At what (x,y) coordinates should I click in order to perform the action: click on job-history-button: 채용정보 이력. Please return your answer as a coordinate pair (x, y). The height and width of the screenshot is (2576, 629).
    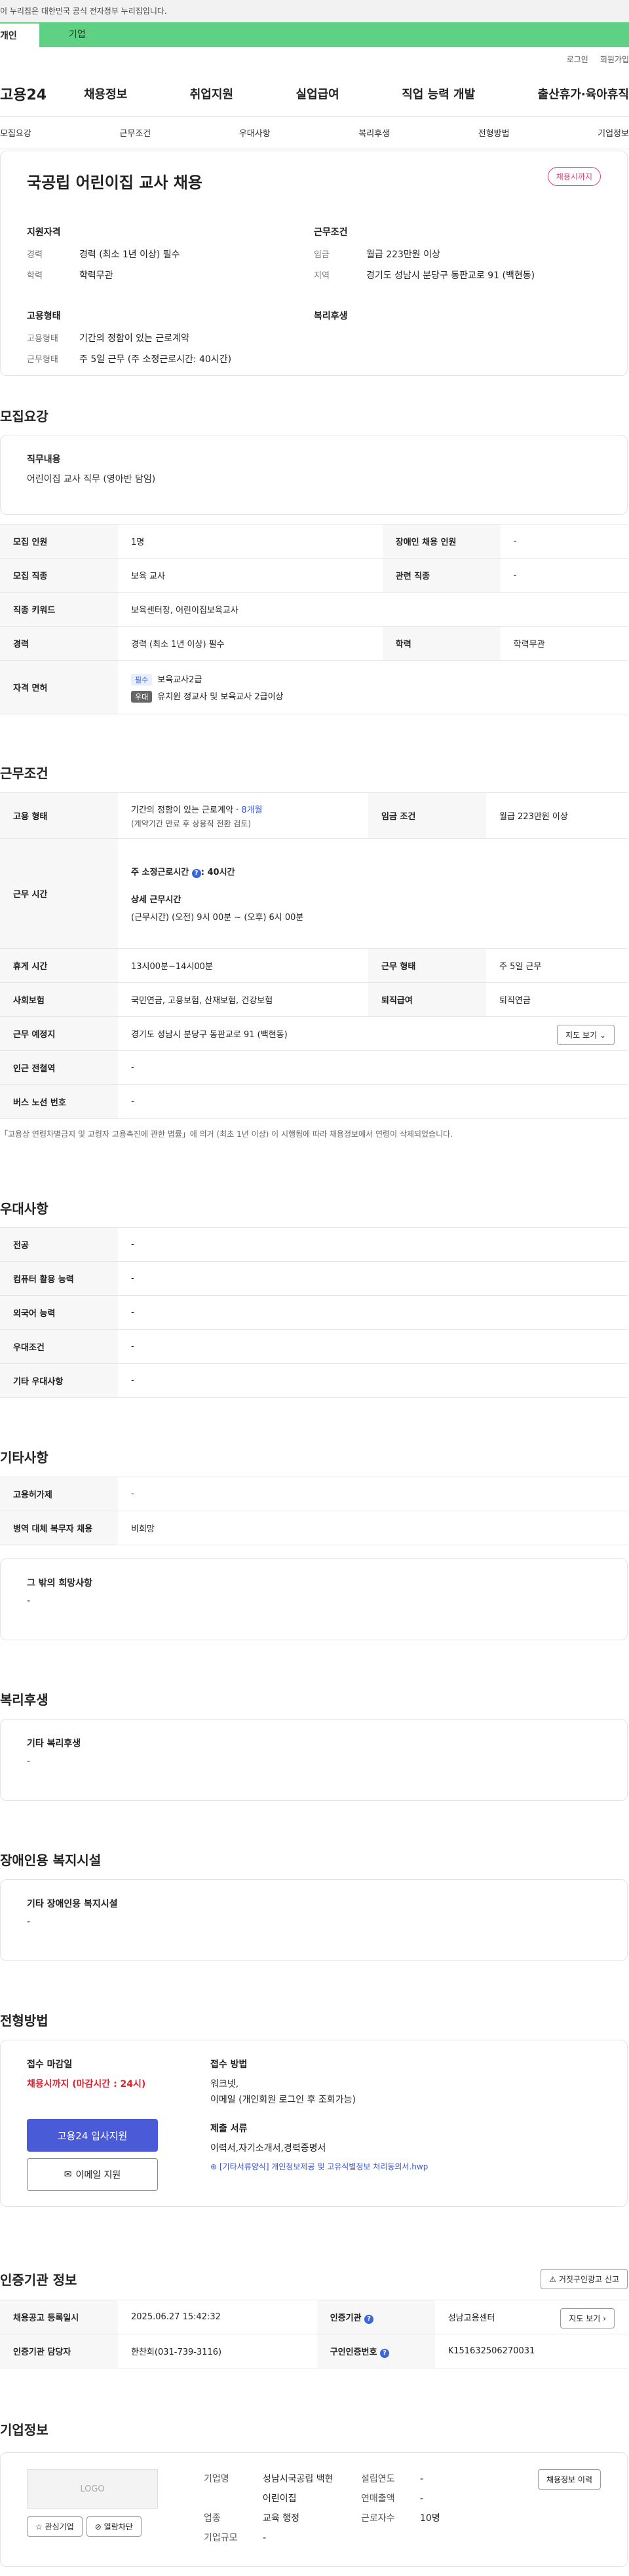
    Looking at the image, I should click on (569, 2479).